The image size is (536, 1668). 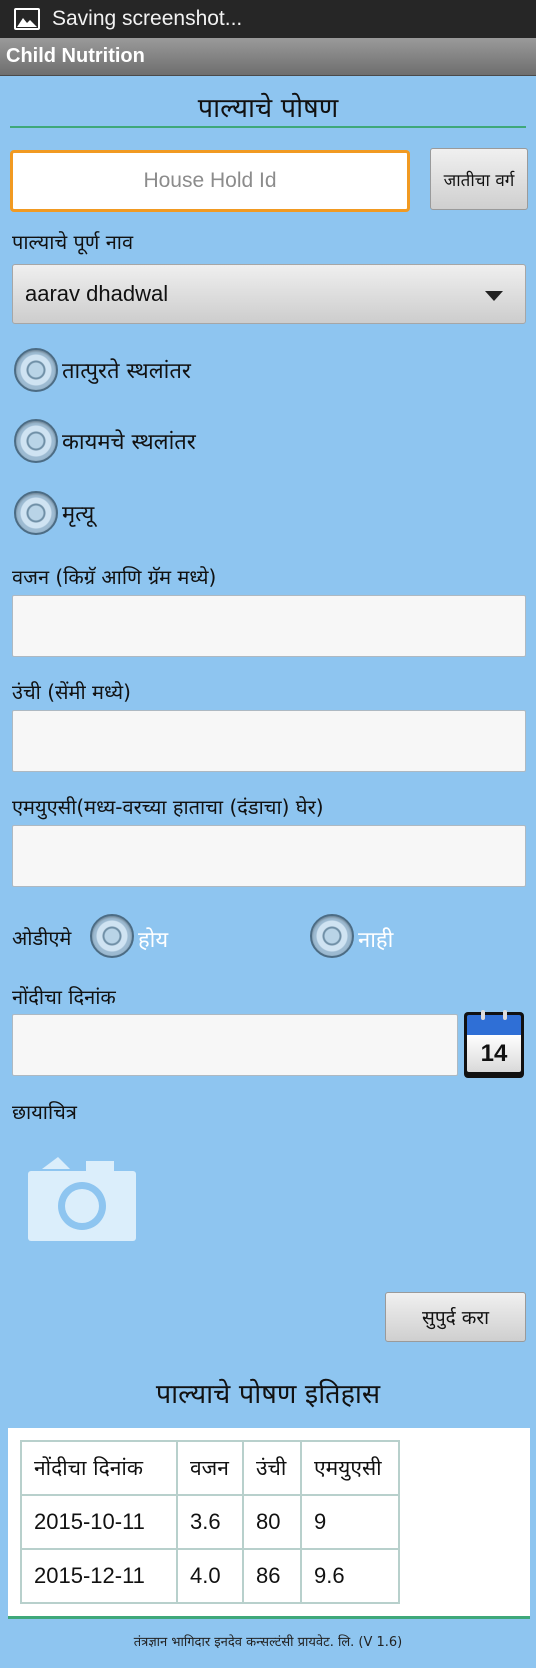 What do you see at coordinates (269, 294) in the screenshot?
I see `child-name-select: aarav dhadwal` at bounding box center [269, 294].